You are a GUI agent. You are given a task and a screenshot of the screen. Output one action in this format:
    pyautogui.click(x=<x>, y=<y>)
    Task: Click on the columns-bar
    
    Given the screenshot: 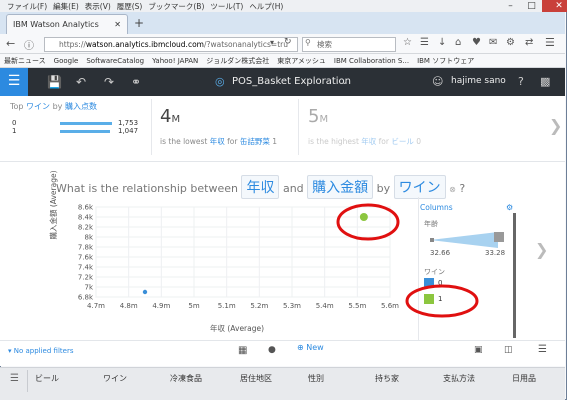 What is the action you would take?
    pyautogui.click(x=282, y=383)
    